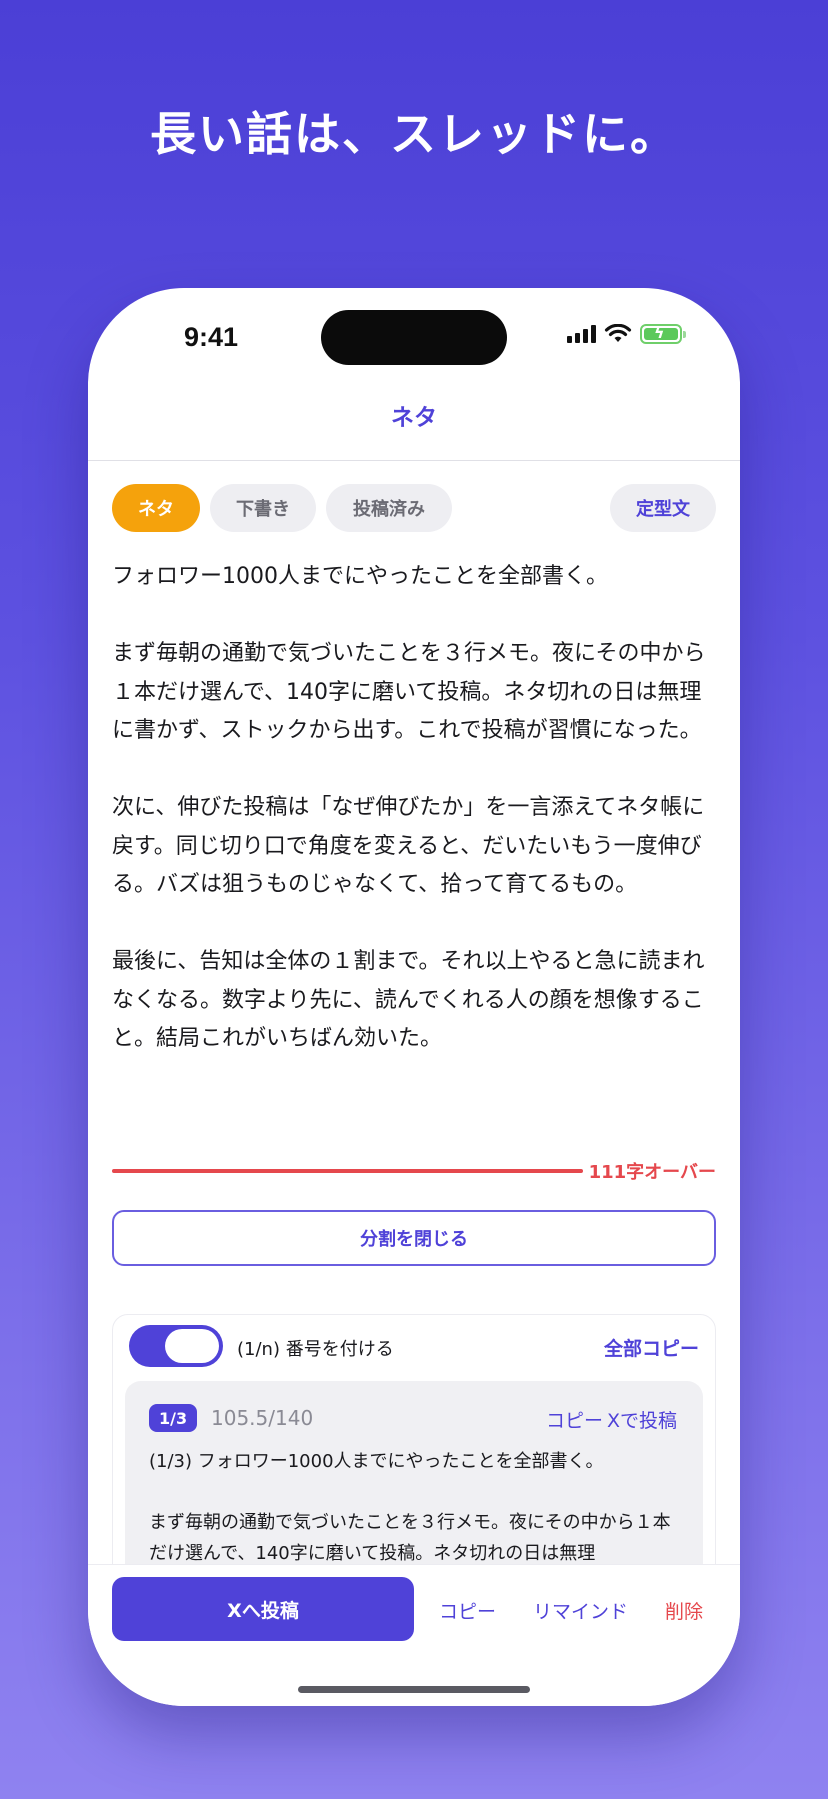 This screenshot has height=1799, width=828. Describe the element at coordinates (347, 1171) in the screenshot. I see `over-limit-bar` at that location.